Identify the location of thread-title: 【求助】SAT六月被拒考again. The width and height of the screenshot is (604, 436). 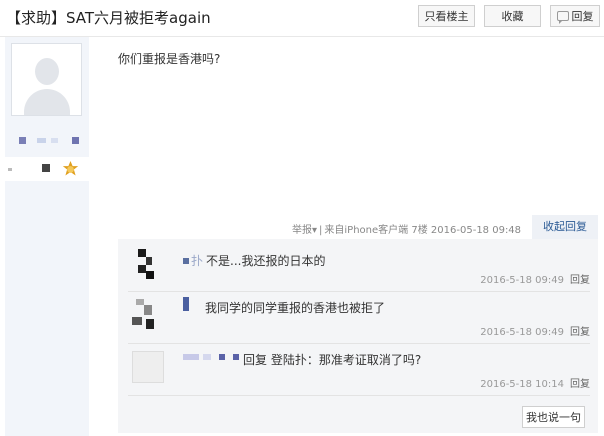
(108, 18).